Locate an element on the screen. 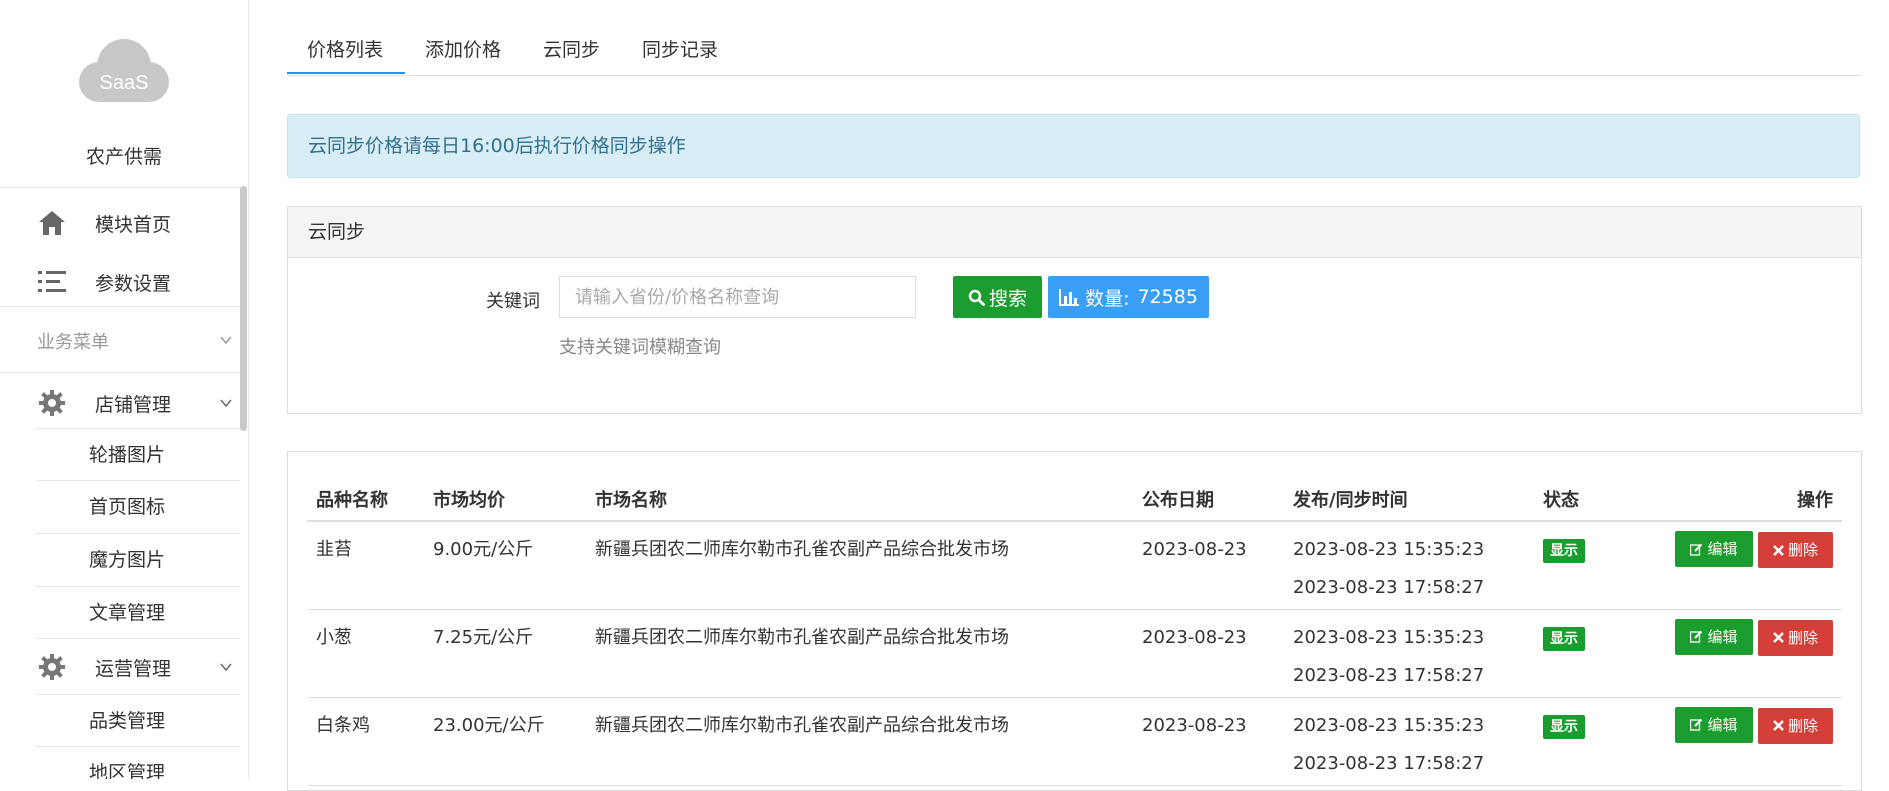 This screenshot has width=1889, height=791. column-header: 市场均价 is located at coordinates (505, 500).